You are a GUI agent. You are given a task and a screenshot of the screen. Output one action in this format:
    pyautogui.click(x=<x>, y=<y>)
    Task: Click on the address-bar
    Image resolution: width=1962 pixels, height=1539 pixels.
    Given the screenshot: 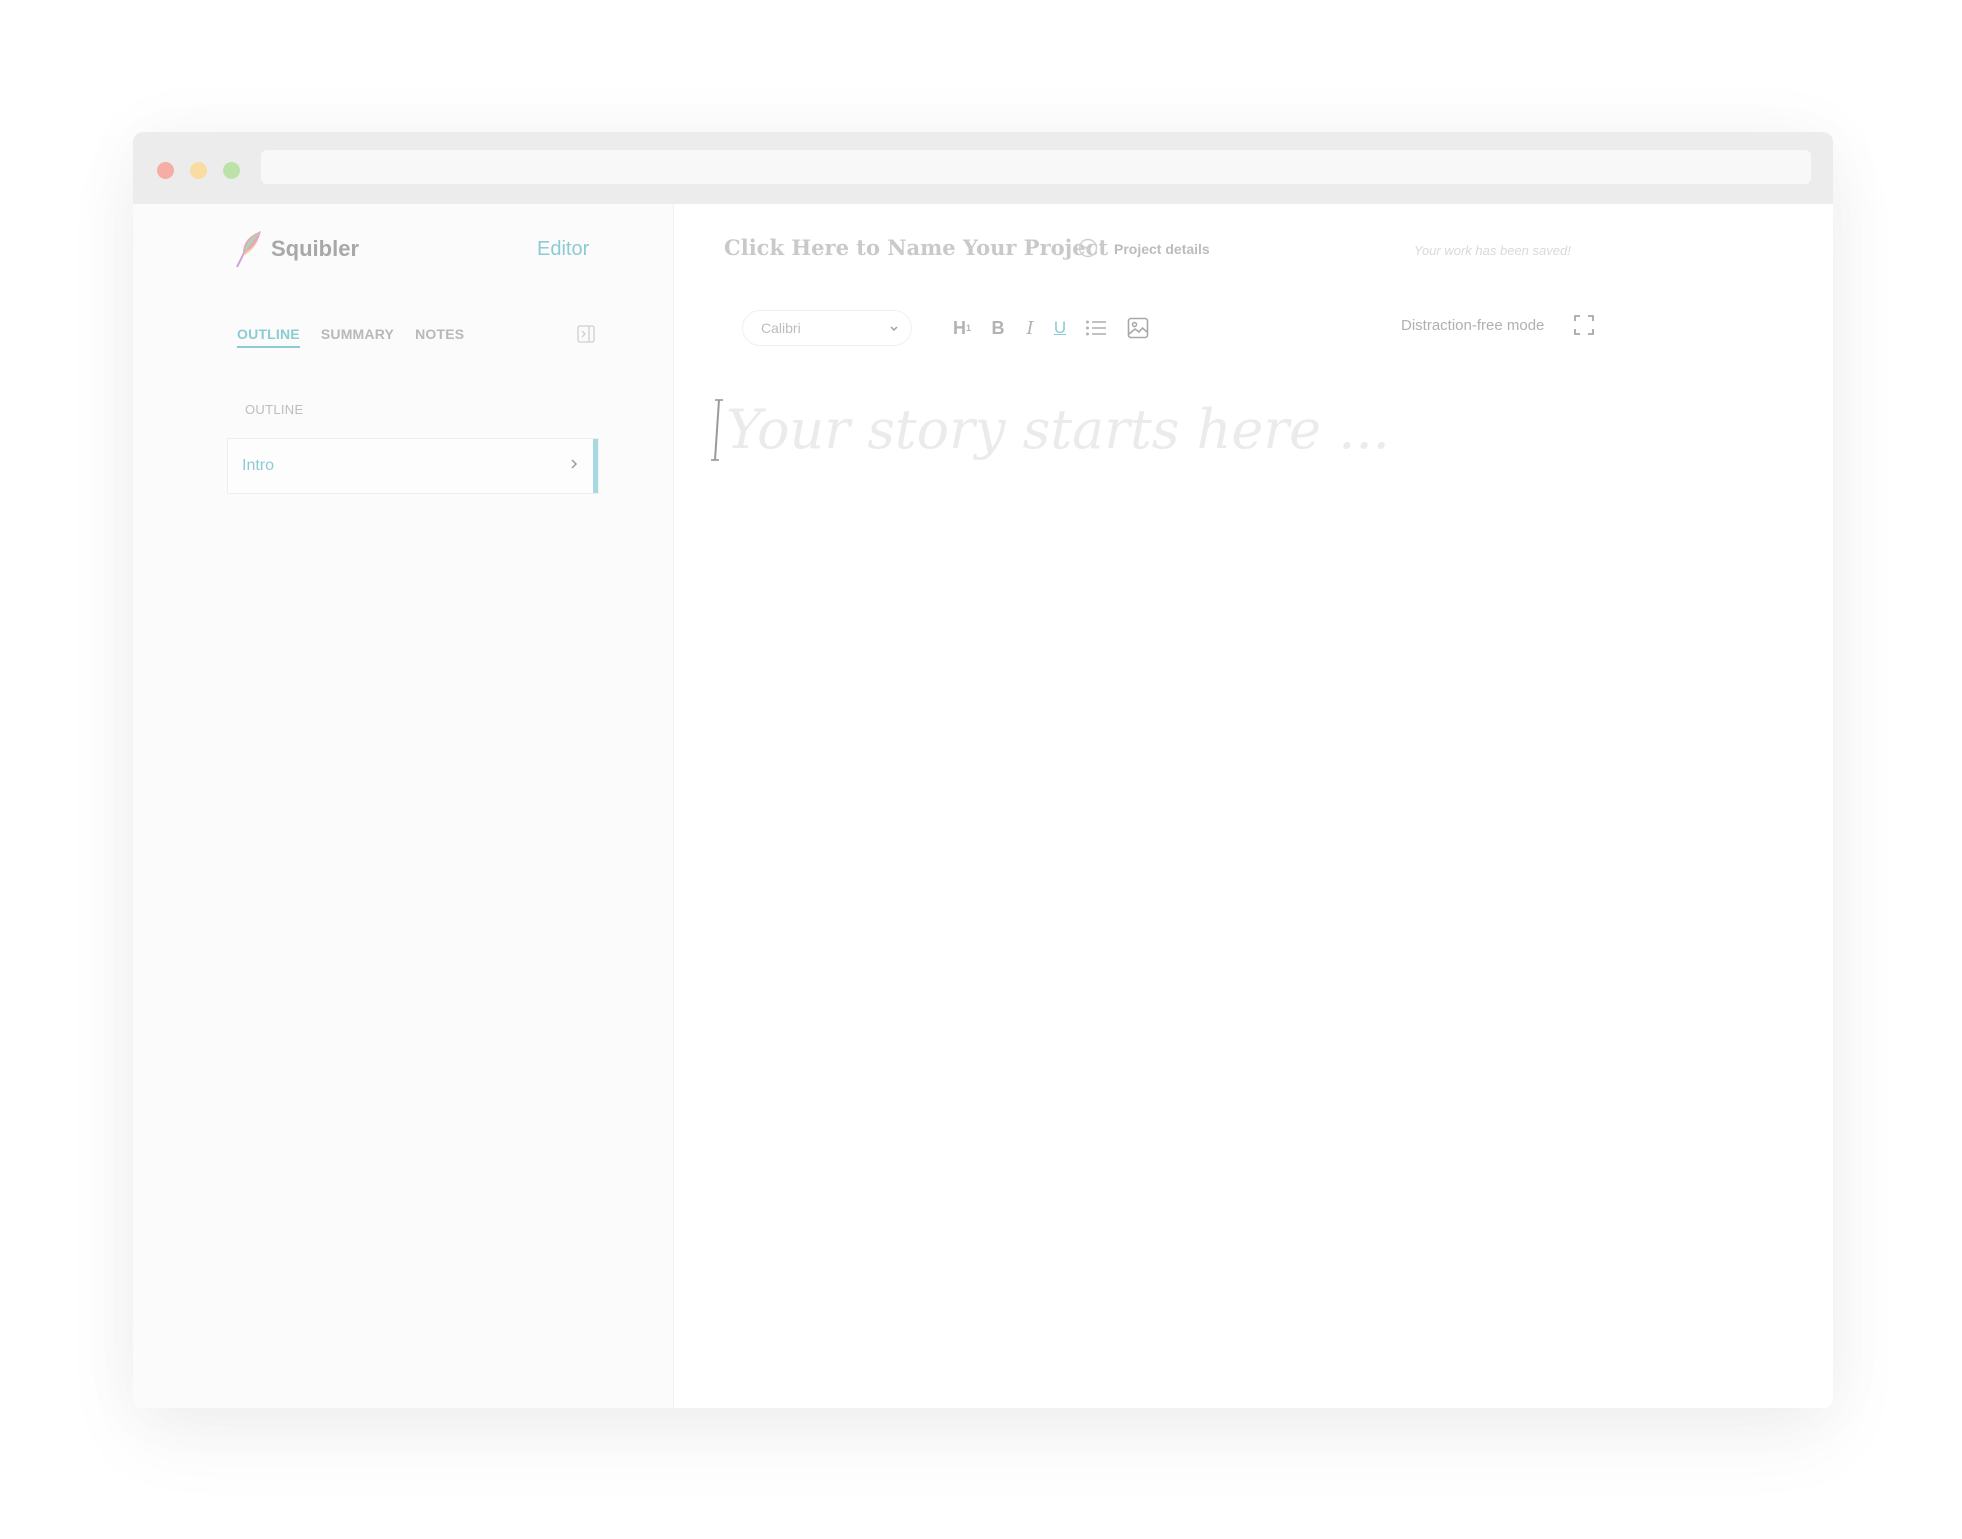 What is the action you would take?
    pyautogui.click(x=1036, y=167)
    